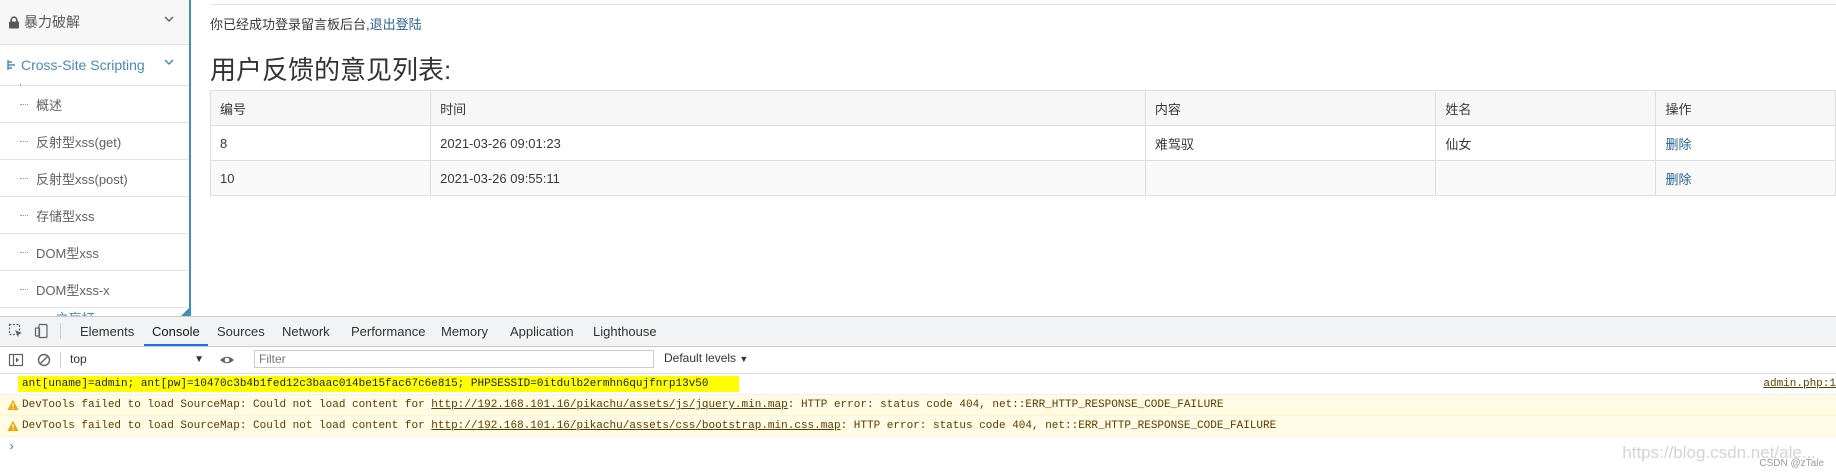 This screenshot has width=1836, height=473. What do you see at coordinates (454, 359) in the screenshot?
I see `filter-input` at bounding box center [454, 359].